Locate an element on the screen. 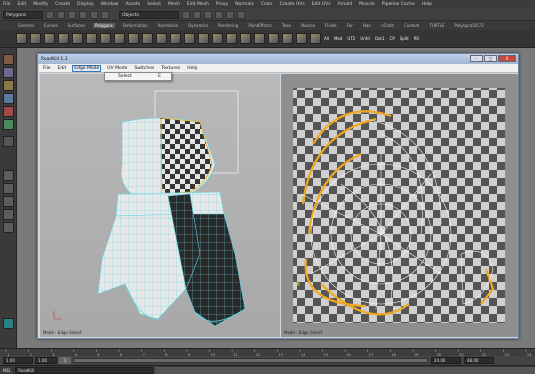 This screenshot has width=535, height=374. open-scene-icon is located at coordinates (61, 14).